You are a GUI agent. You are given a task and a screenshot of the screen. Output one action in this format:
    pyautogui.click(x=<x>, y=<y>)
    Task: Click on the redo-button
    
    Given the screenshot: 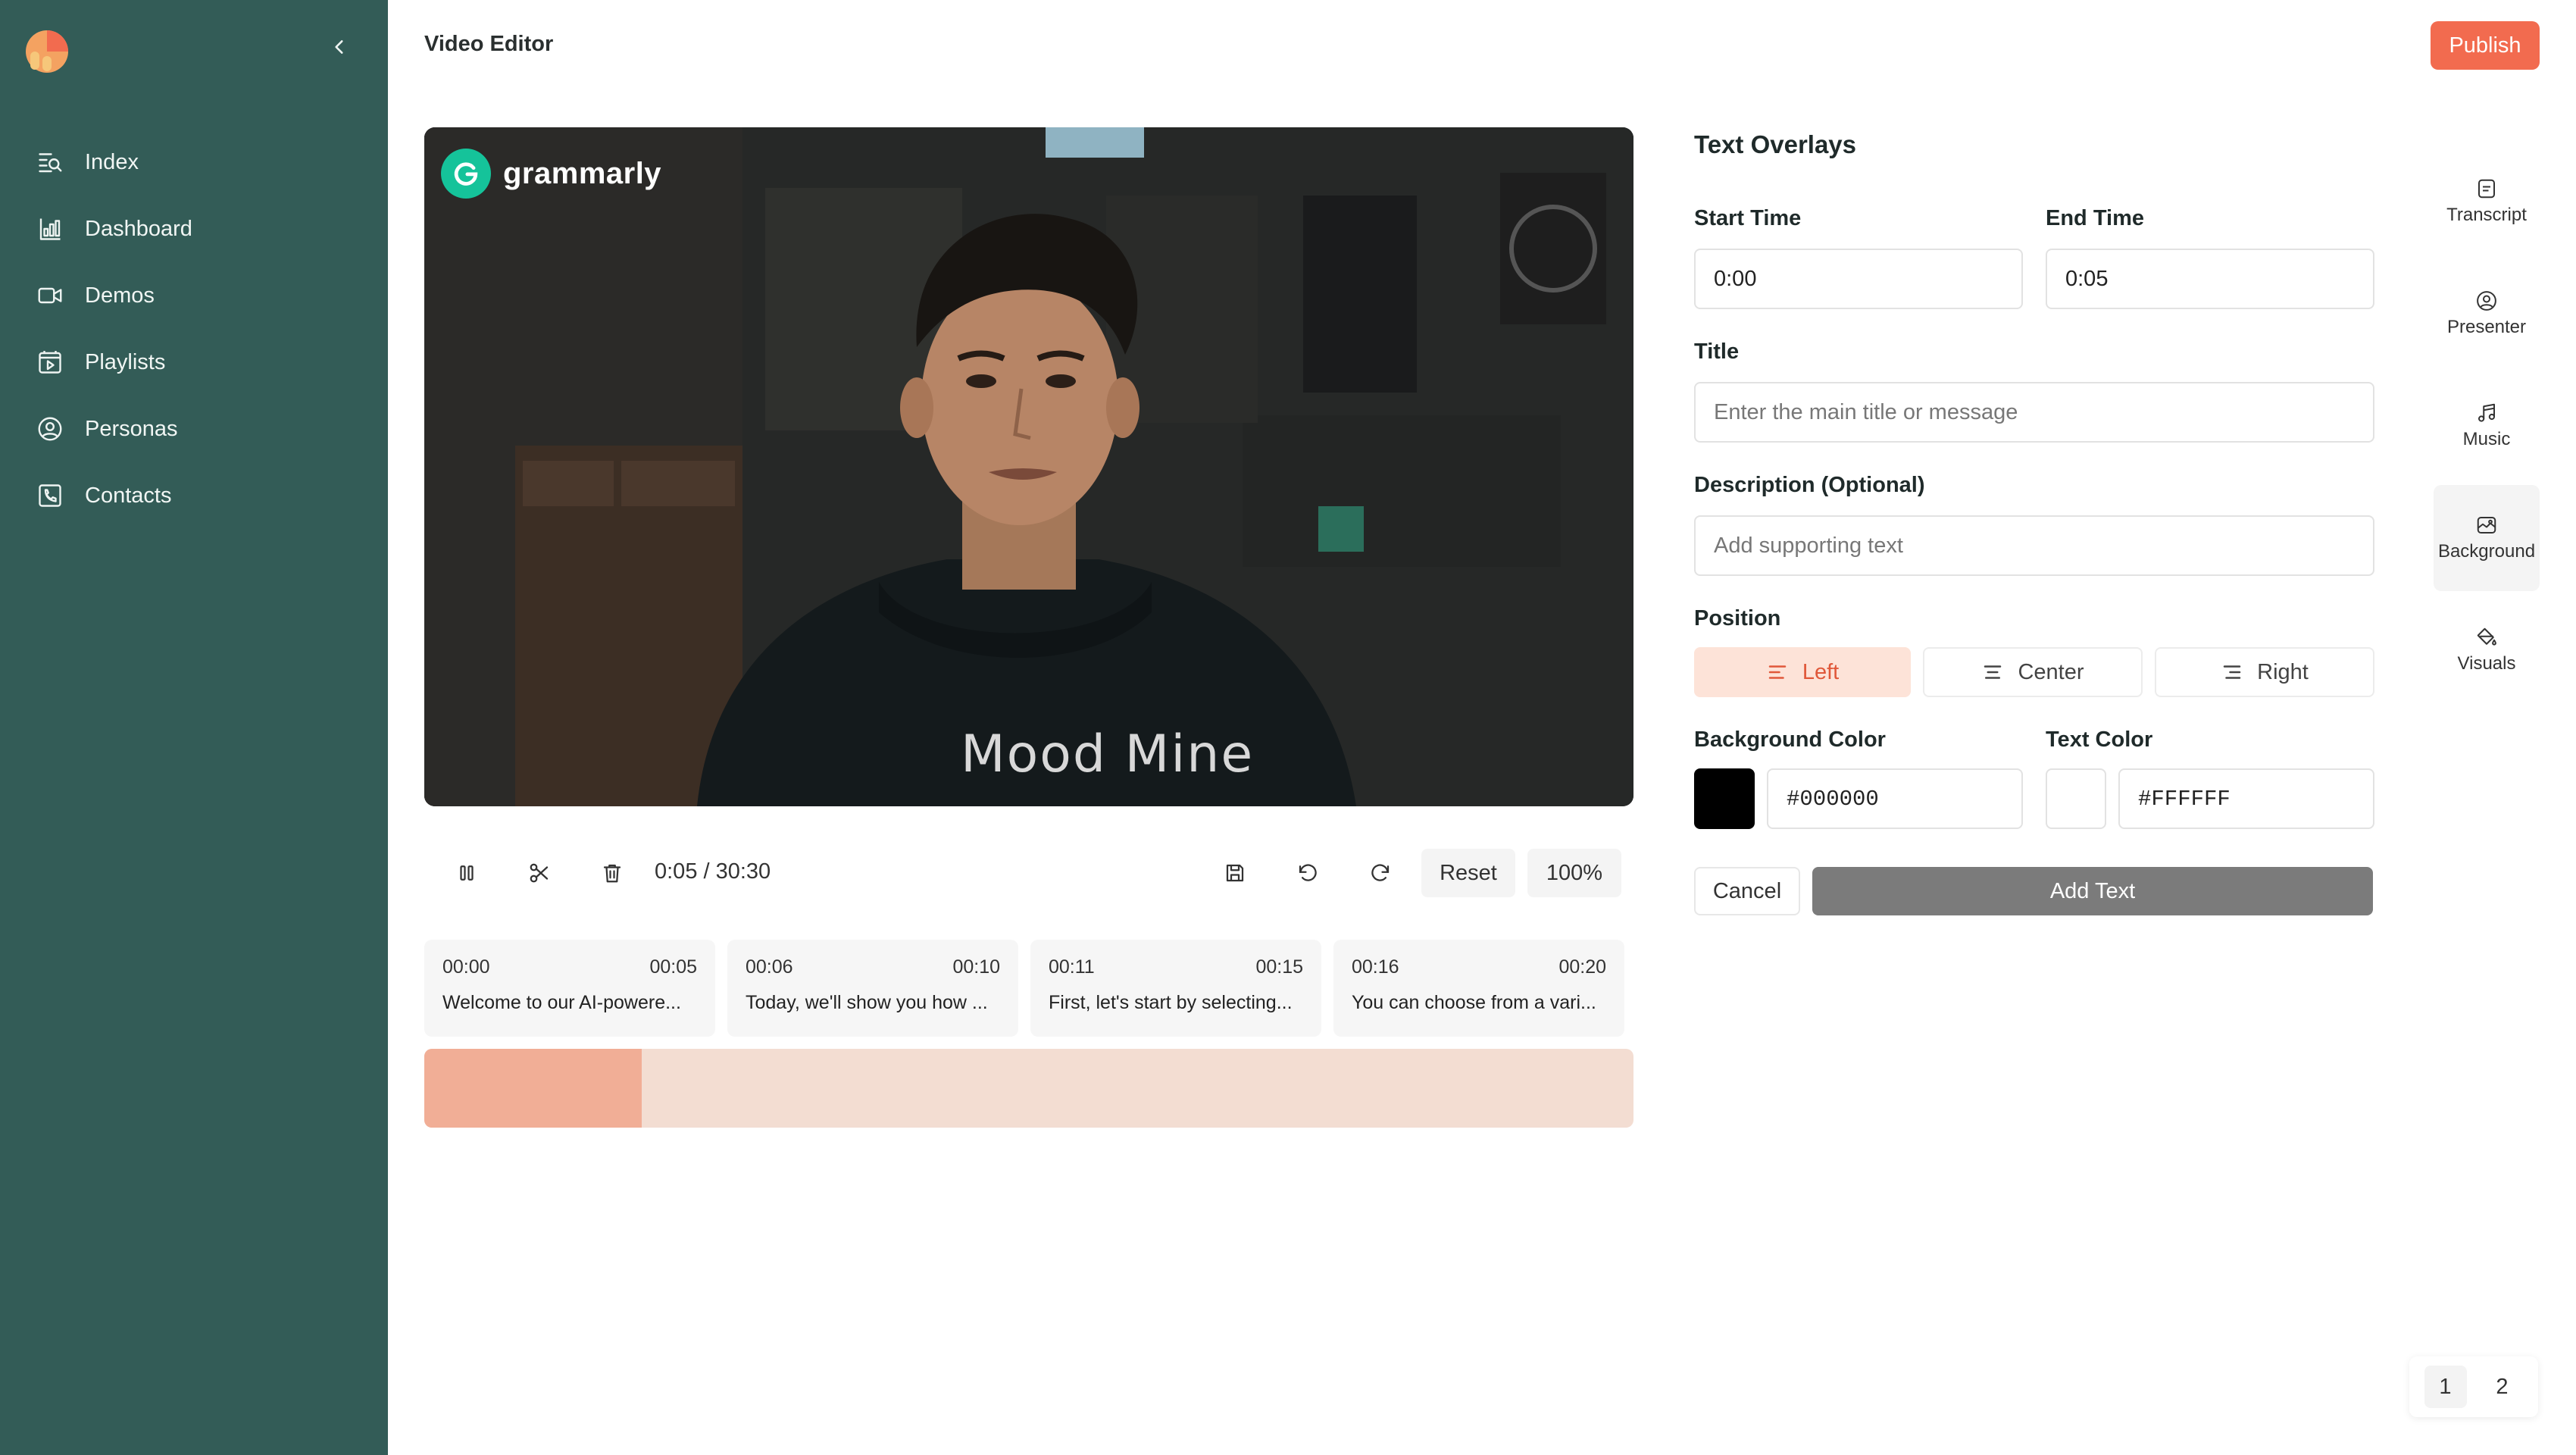 What is the action you would take?
    pyautogui.click(x=1380, y=873)
    